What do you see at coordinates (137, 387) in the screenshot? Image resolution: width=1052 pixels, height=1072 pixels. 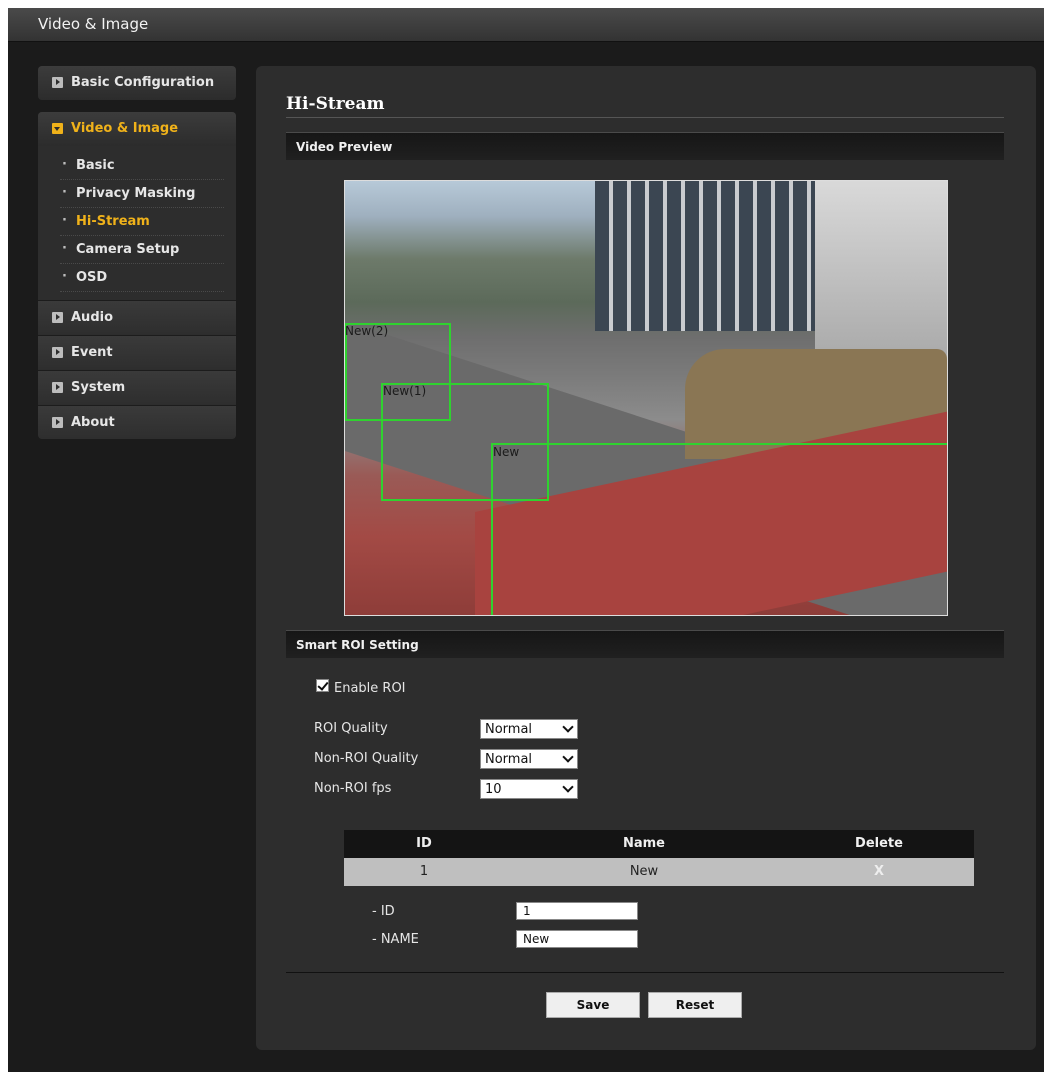 I see `sidebar-item-system: System` at bounding box center [137, 387].